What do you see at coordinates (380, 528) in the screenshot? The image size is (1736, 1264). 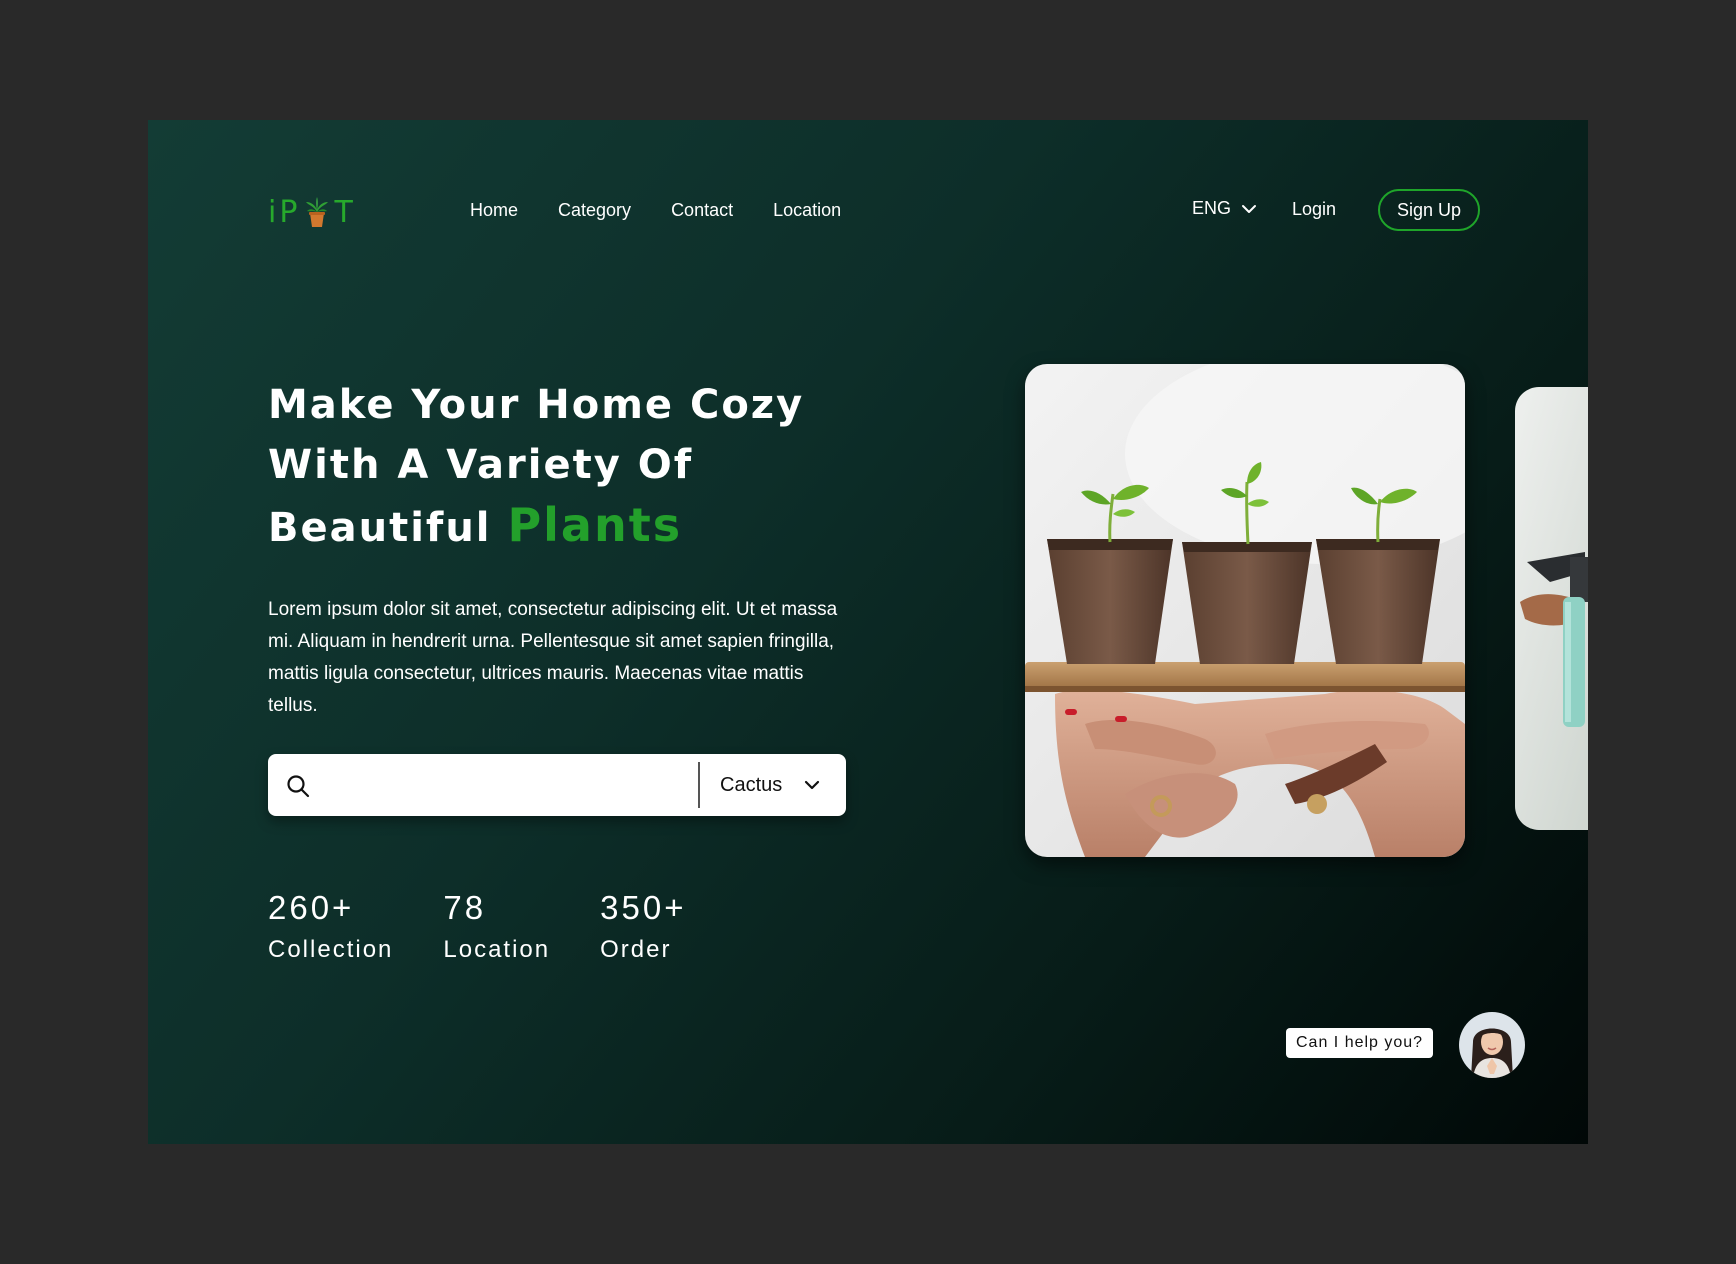 I see `headline-line-3: Beautiful` at bounding box center [380, 528].